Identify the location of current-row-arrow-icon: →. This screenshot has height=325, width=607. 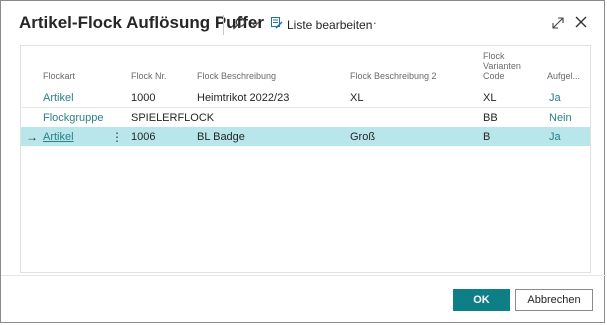
(32, 137).